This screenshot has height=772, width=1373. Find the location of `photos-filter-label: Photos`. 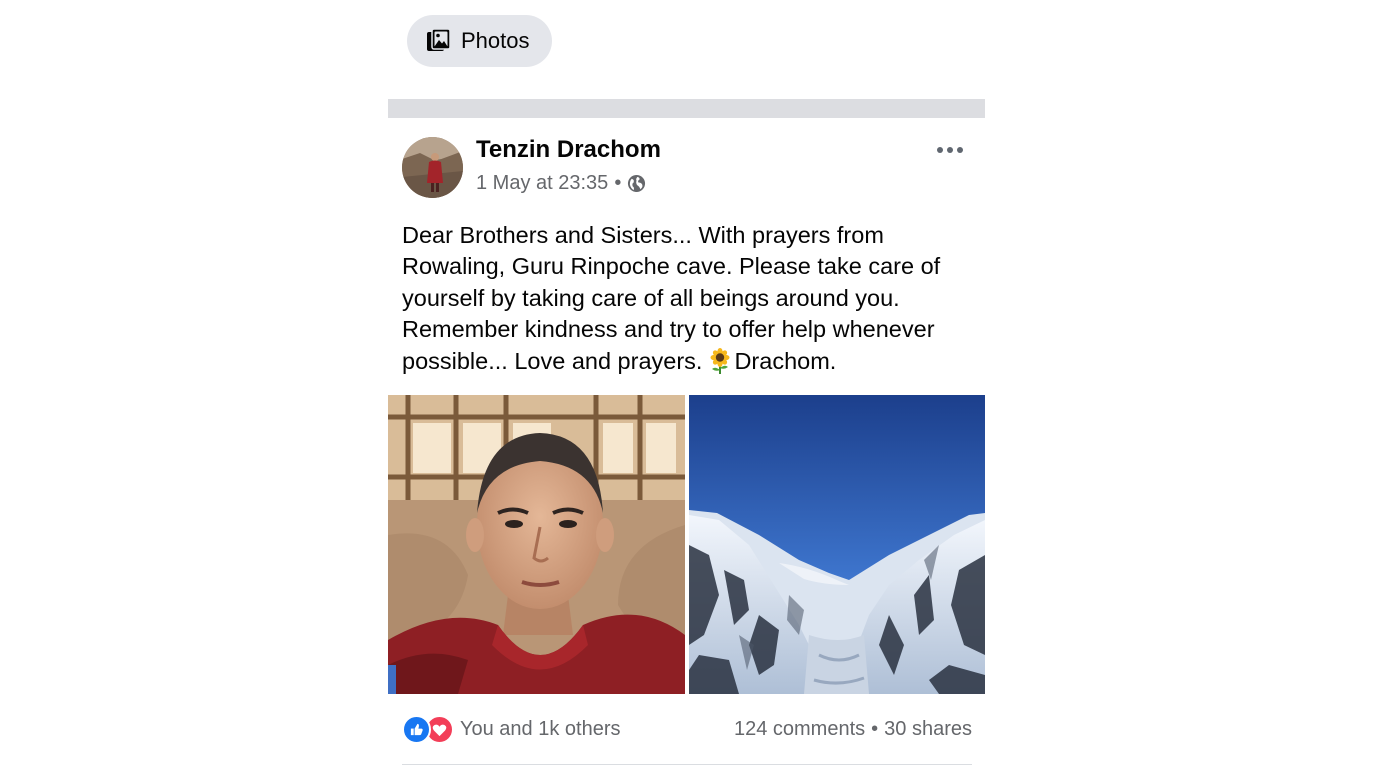

photos-filter-label: Photos is located at coordinates (495, 40).